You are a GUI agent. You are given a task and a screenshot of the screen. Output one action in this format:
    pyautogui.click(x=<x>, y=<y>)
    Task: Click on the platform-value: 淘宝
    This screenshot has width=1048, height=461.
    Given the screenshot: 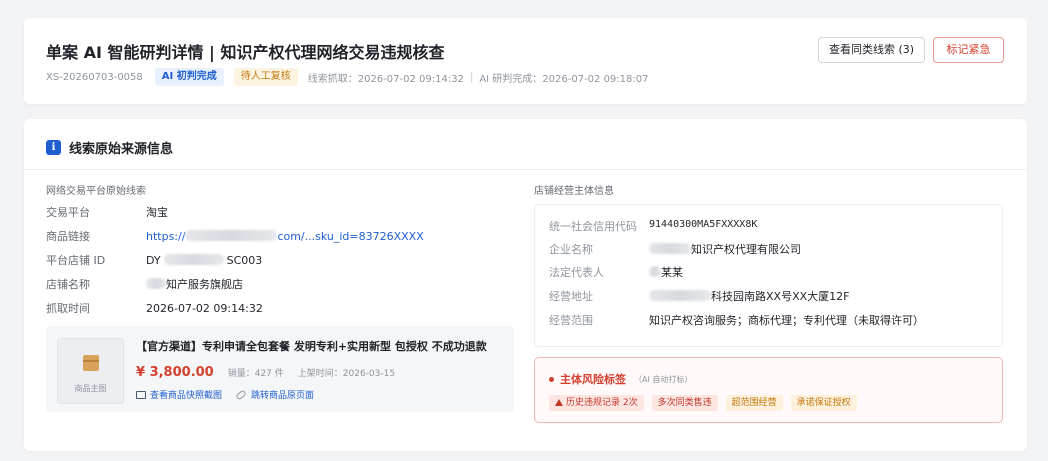 What is the action you would take?
    pyautogui.click(x=157, y=212)
    